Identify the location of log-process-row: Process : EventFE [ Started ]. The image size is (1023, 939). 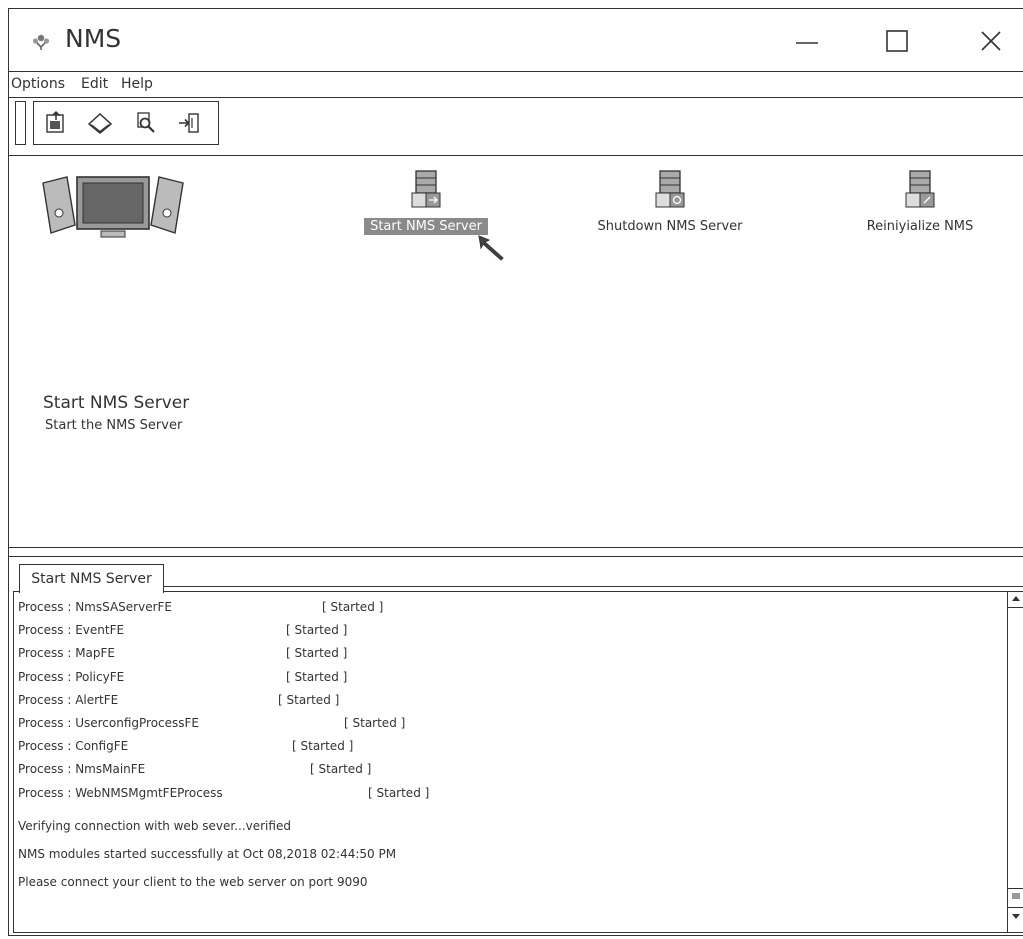
(510, 630).